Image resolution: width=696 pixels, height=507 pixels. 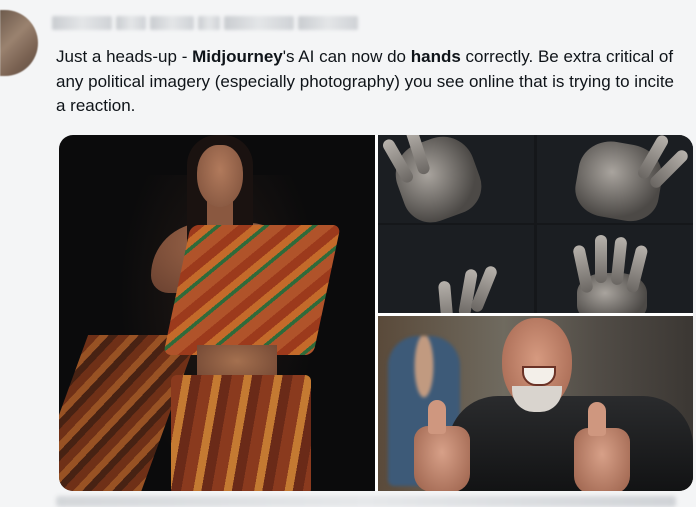 What do you see at coordinates (346, 56) in the screenshot?
I see `tweet-text-part2: 's AI can now do` at bounding box center [346, 56].